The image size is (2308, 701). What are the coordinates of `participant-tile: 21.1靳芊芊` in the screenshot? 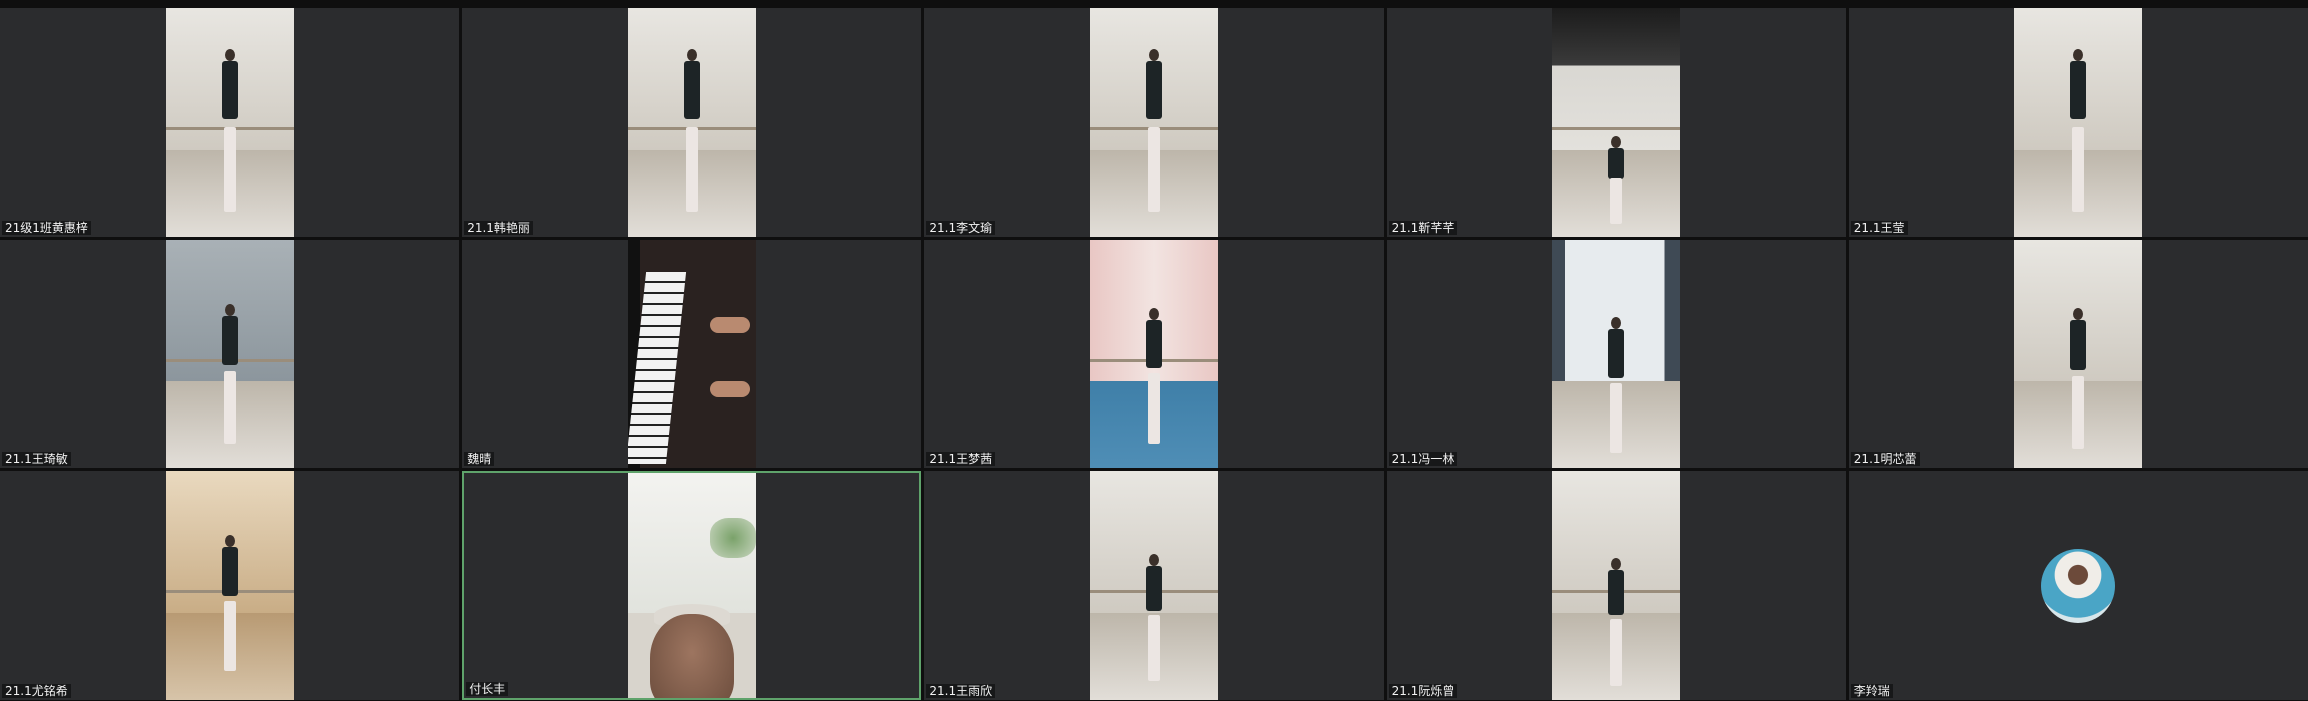 It's located at (1616, 122).